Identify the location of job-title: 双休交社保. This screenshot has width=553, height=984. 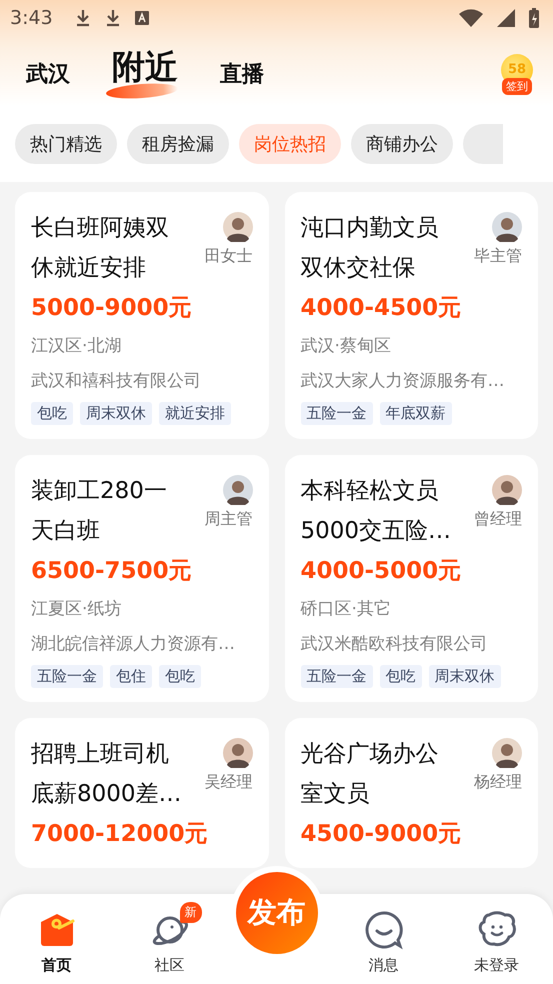
(358, 268).